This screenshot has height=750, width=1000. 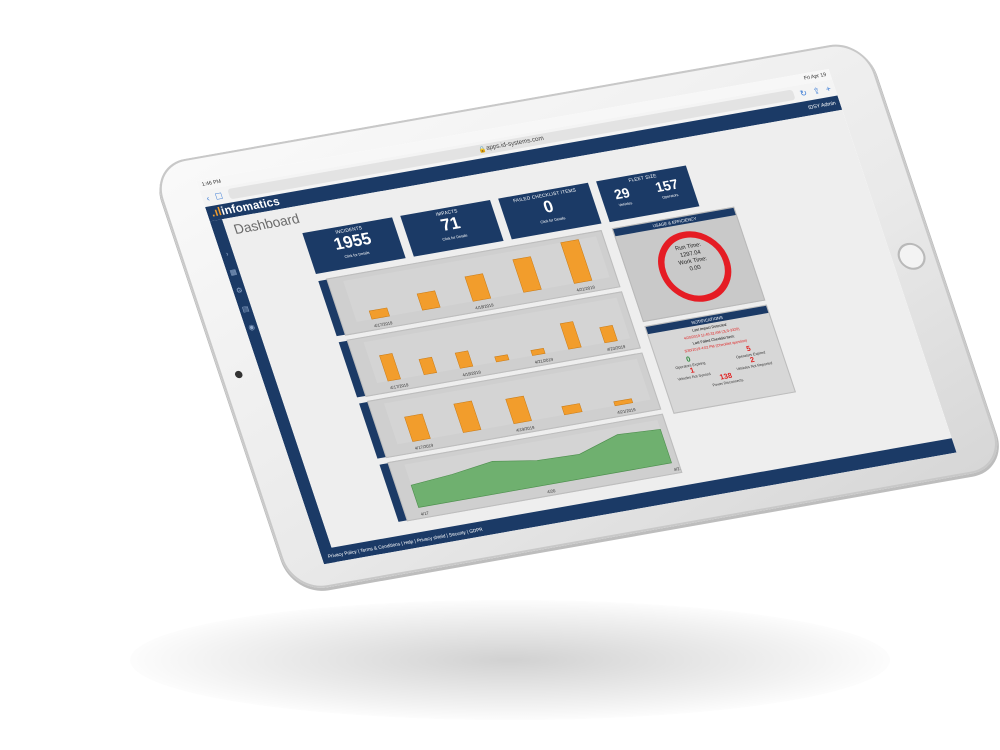 I want to click on impacts-card: IMPACTS 71 Click for Details, so click(x=452, y=228).